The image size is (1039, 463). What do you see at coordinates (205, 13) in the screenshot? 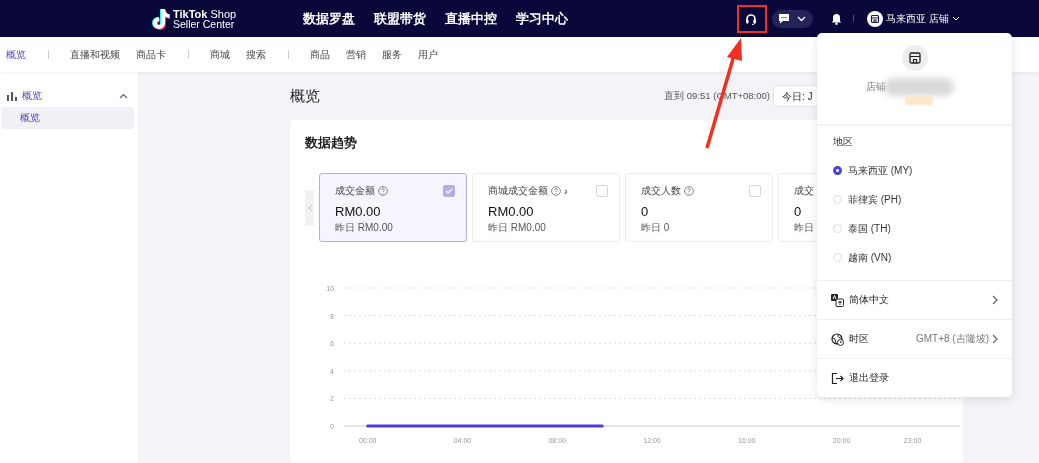
I see `logo-text: TikTok Shop` at bounding box center [205, 13].